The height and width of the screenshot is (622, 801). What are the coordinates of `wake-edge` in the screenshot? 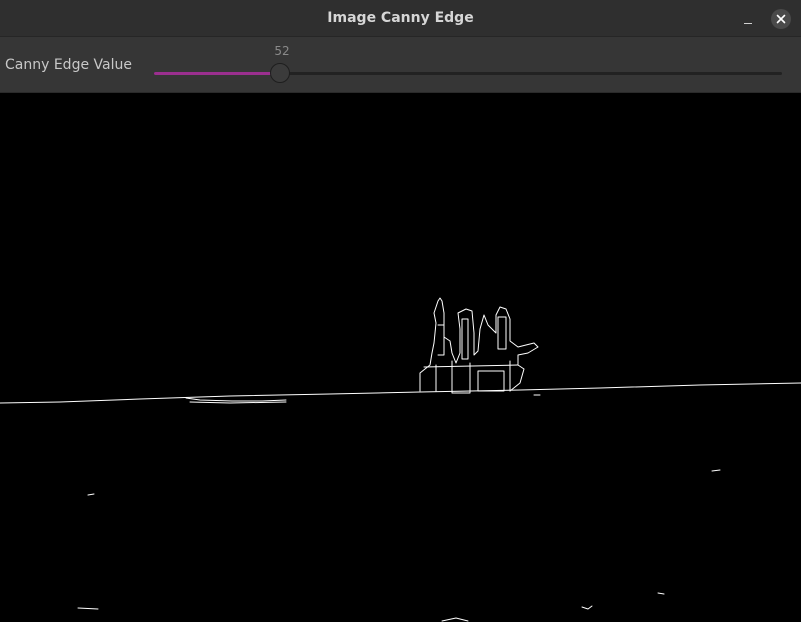 It's located at (236, 399).